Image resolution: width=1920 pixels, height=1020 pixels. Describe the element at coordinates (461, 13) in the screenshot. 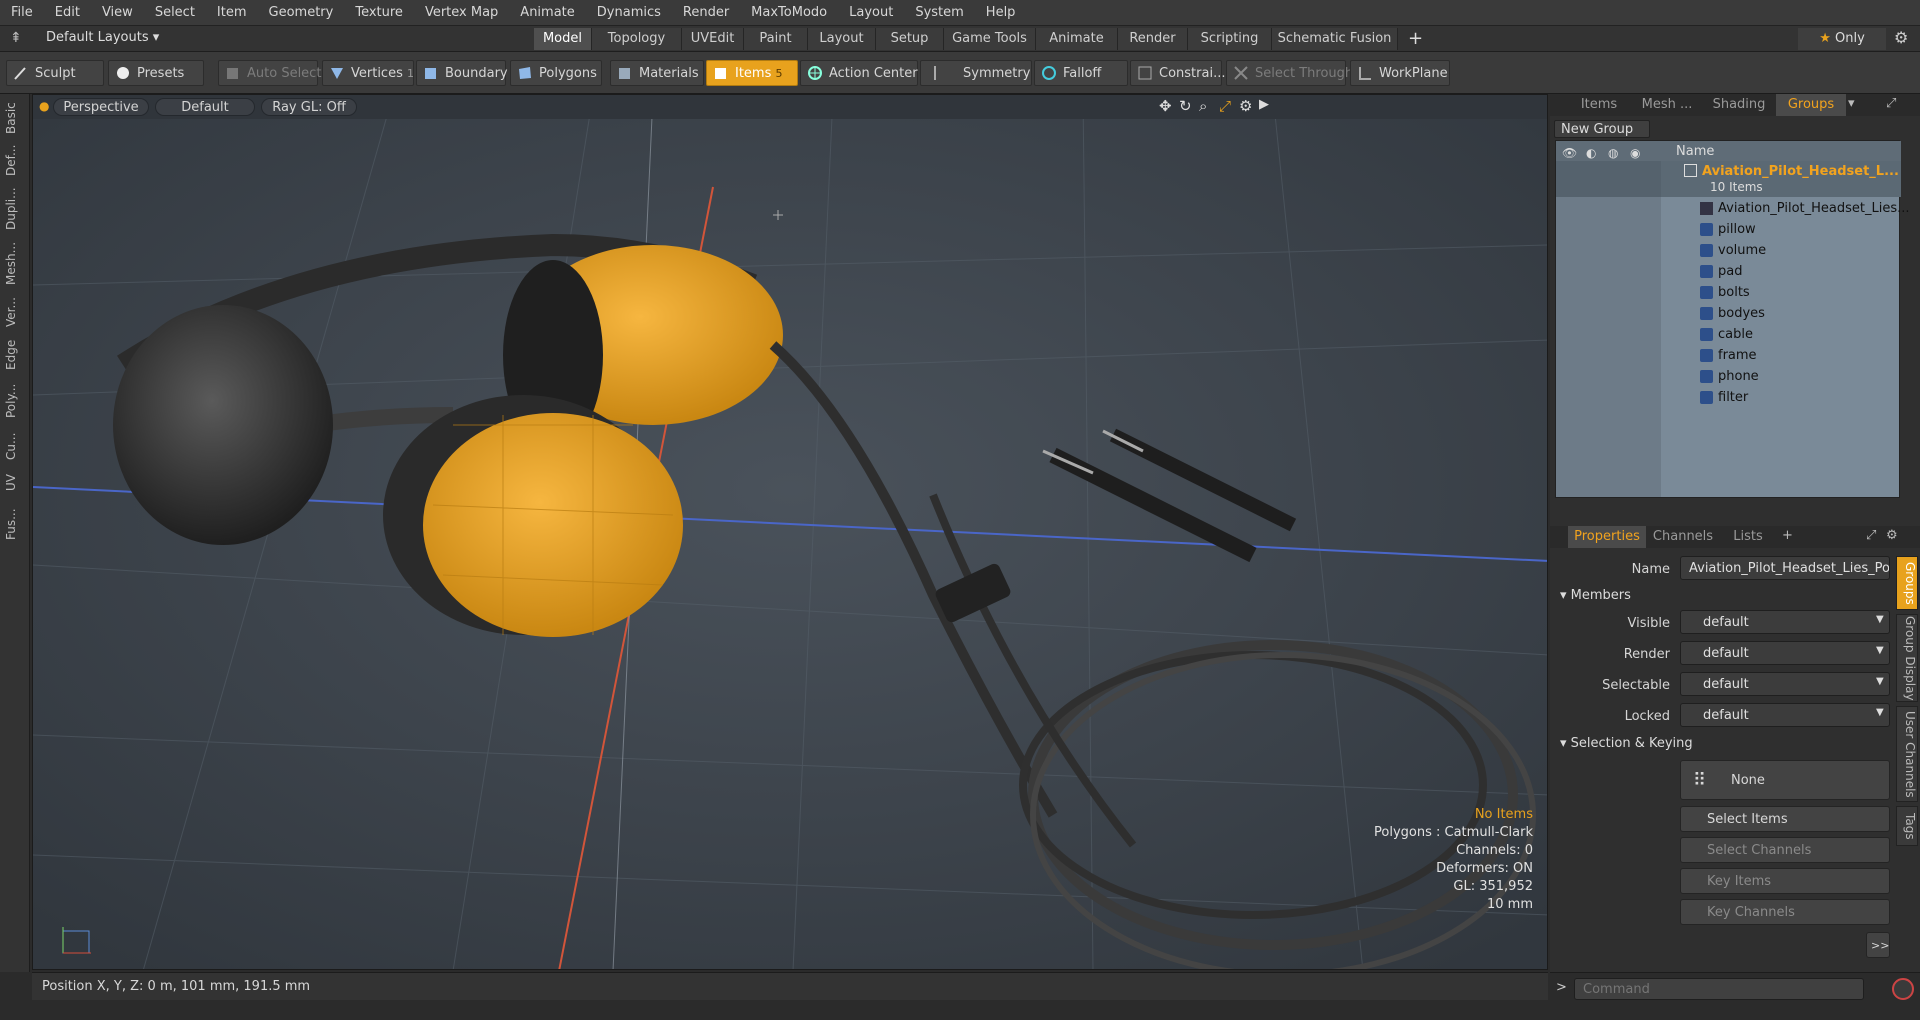

I see `menu-vertex-map: Vertex Map` at that location.